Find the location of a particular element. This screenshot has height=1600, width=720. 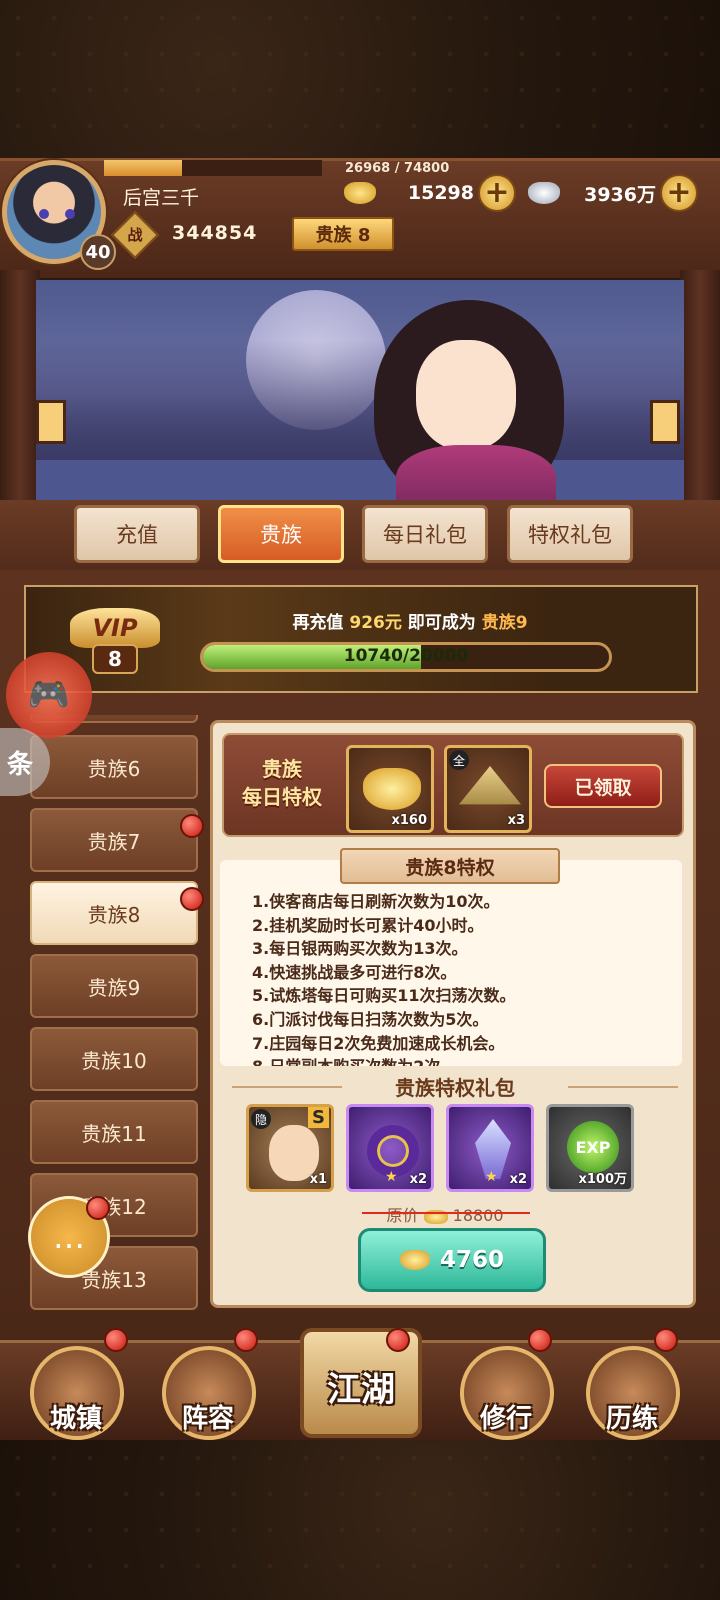

gamepad-icon: 🎮 is located at coordinates (49, 695).